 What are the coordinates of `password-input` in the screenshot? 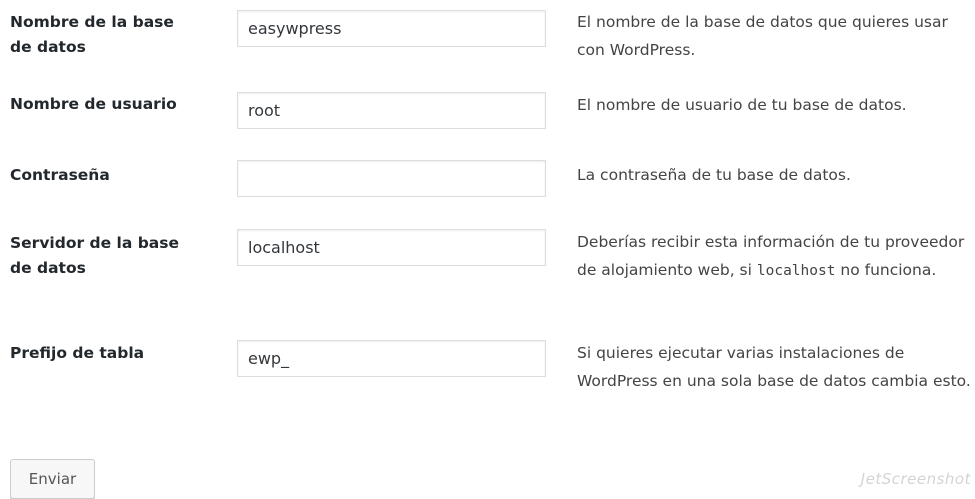 It's located at (391, 178).